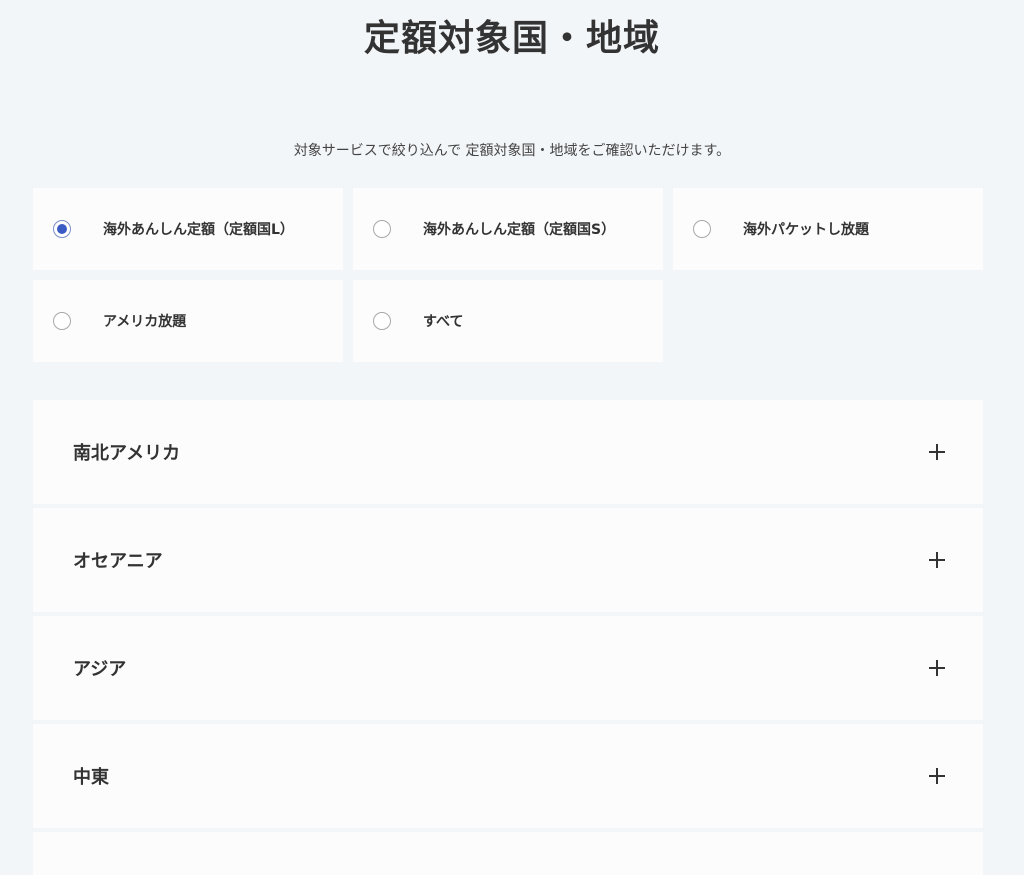 This screenshot has height=875, width=1024. What do you see at coordinates (508, 668) in the screenshot?
I see `region-item-asia: アジア` at bounding box center [508, 668].